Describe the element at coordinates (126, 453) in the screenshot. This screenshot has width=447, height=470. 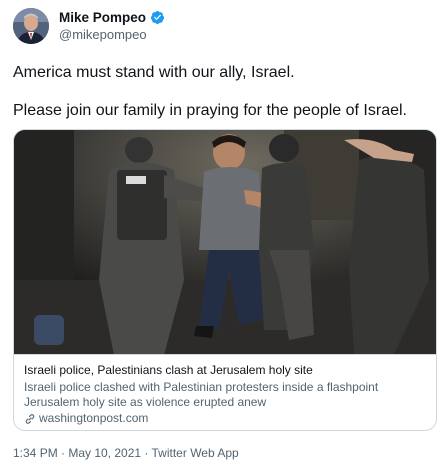
I see `tweet-timestamp: 1:34 PM · May 10, 2021 · Twitter Web App` at that location.